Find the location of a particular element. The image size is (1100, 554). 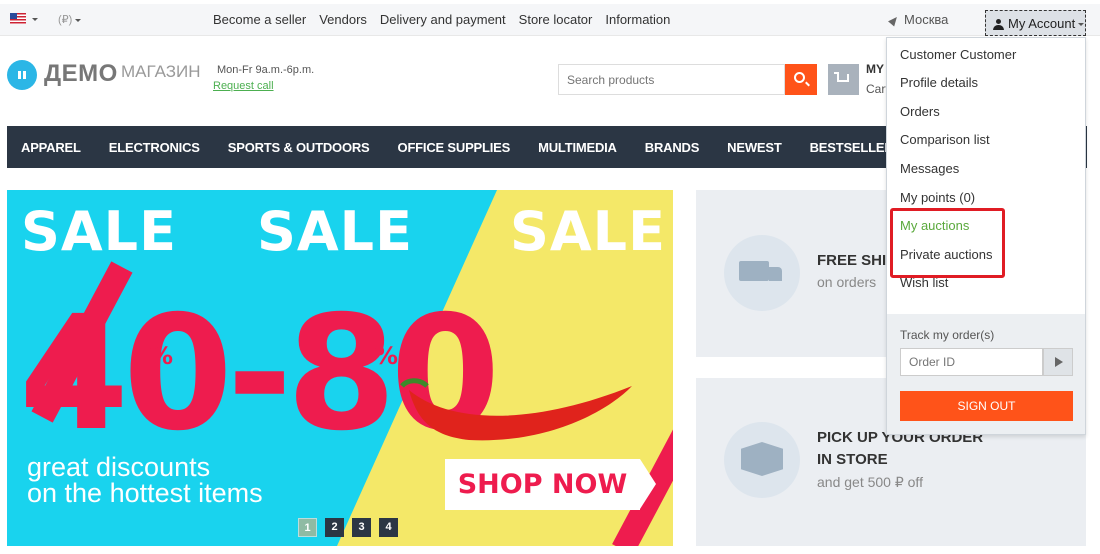

my-cart-title: MY is located at coordinates (875, 69).